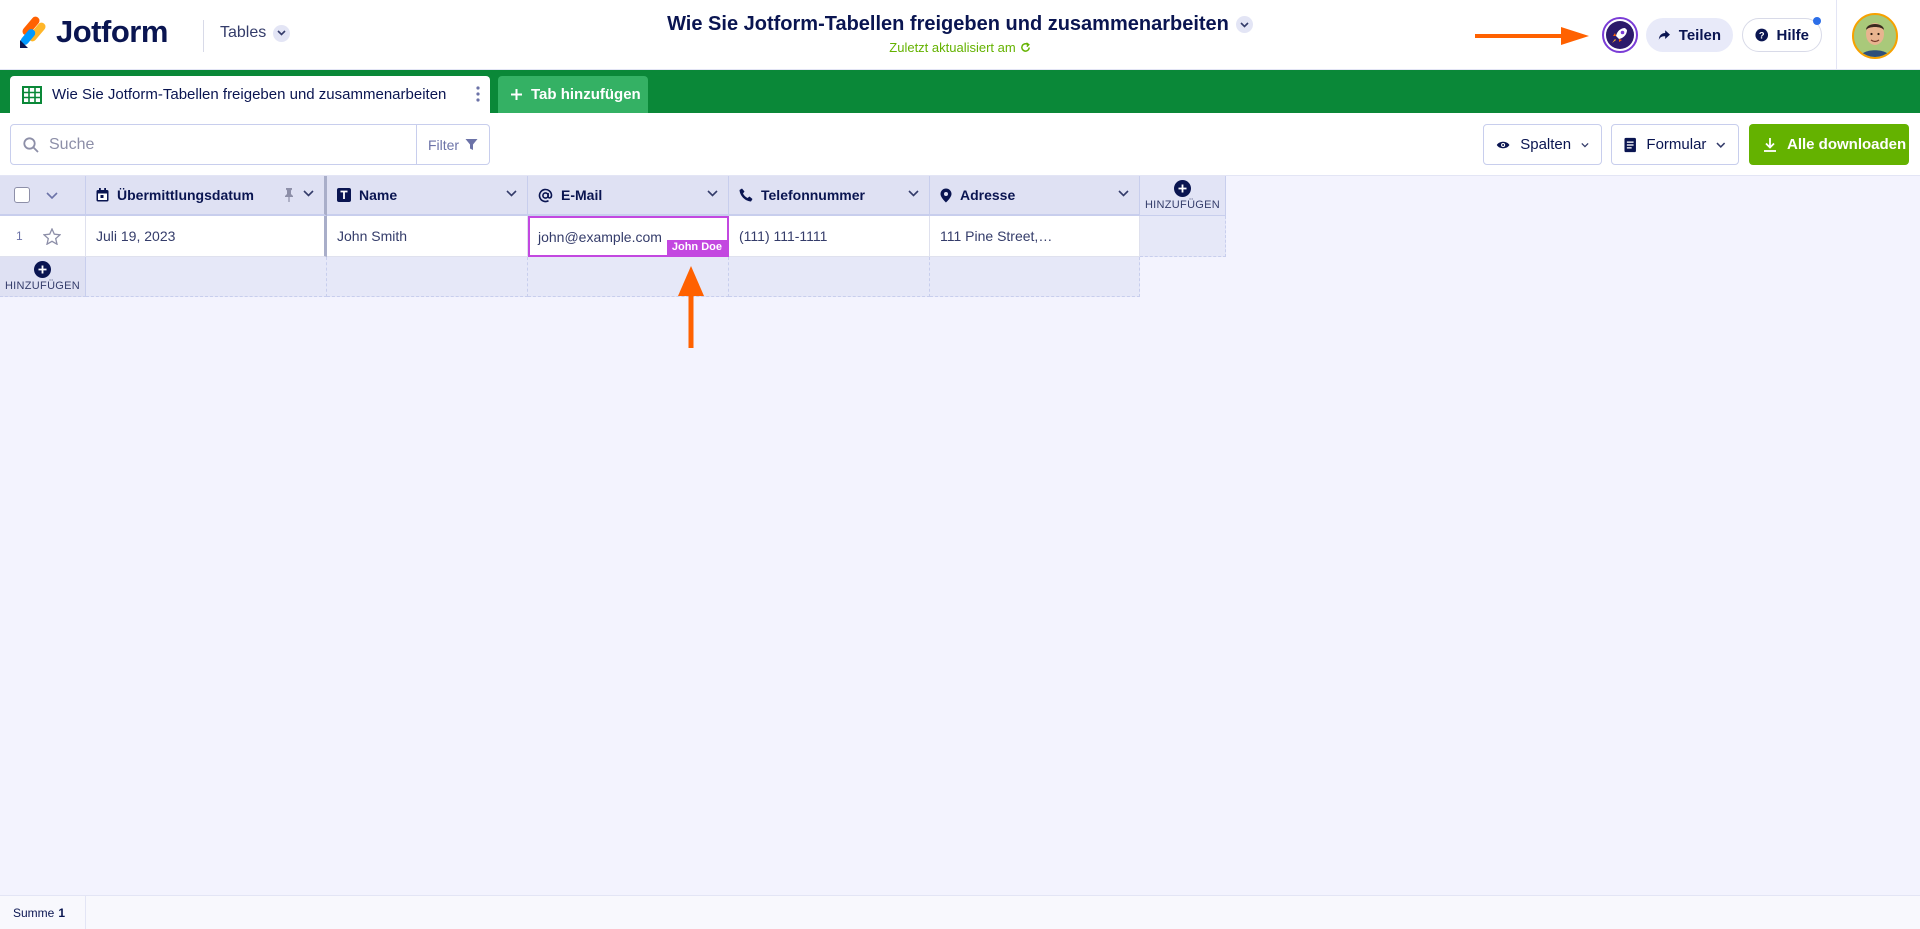 The width and height of the screenshot is (1920, 929). I want to click on search-icon, so click(31, 144).